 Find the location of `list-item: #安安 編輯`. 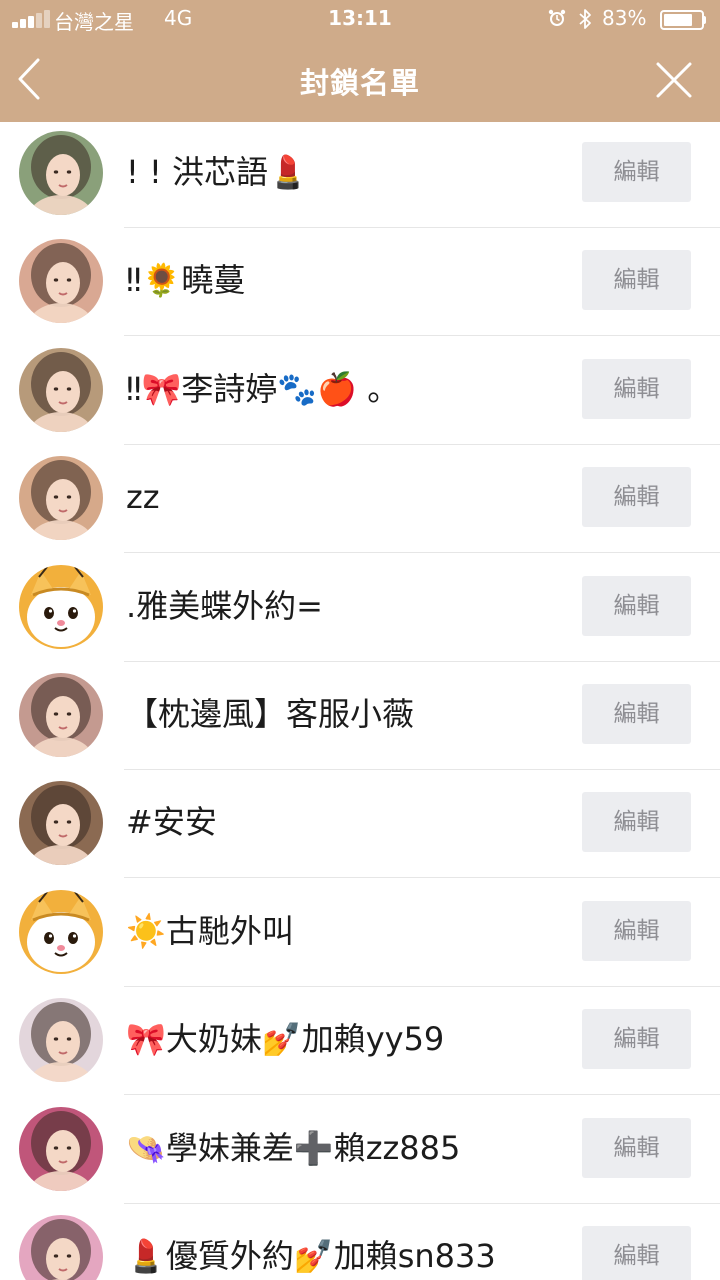

list-item: #安安 編輯 is located at coordinates (360, 824).